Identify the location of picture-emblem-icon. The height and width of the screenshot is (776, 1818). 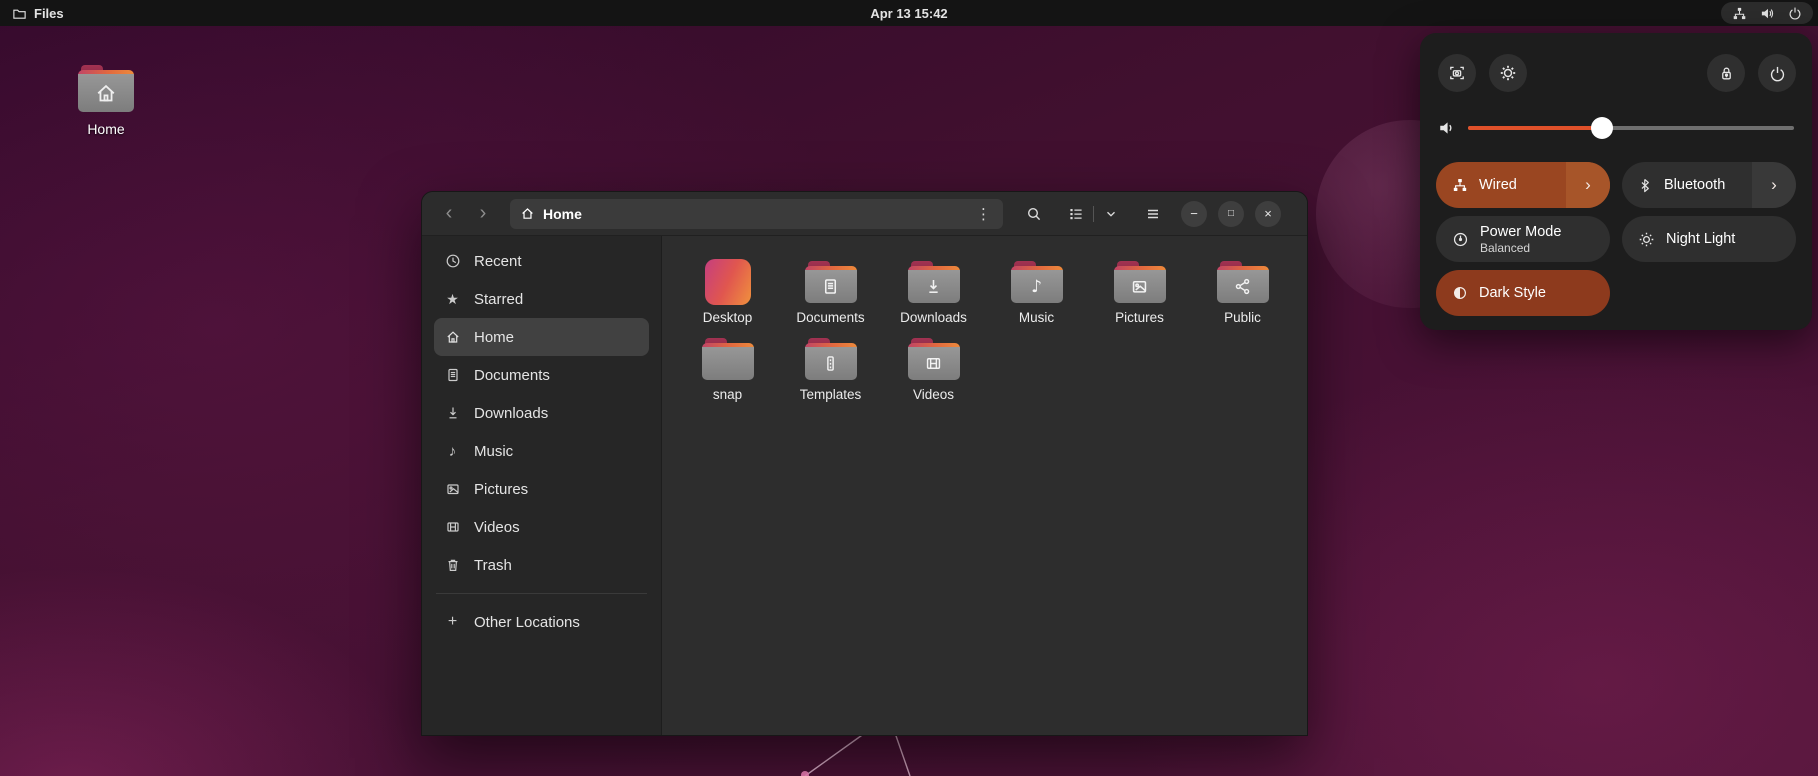
(1139, 286).